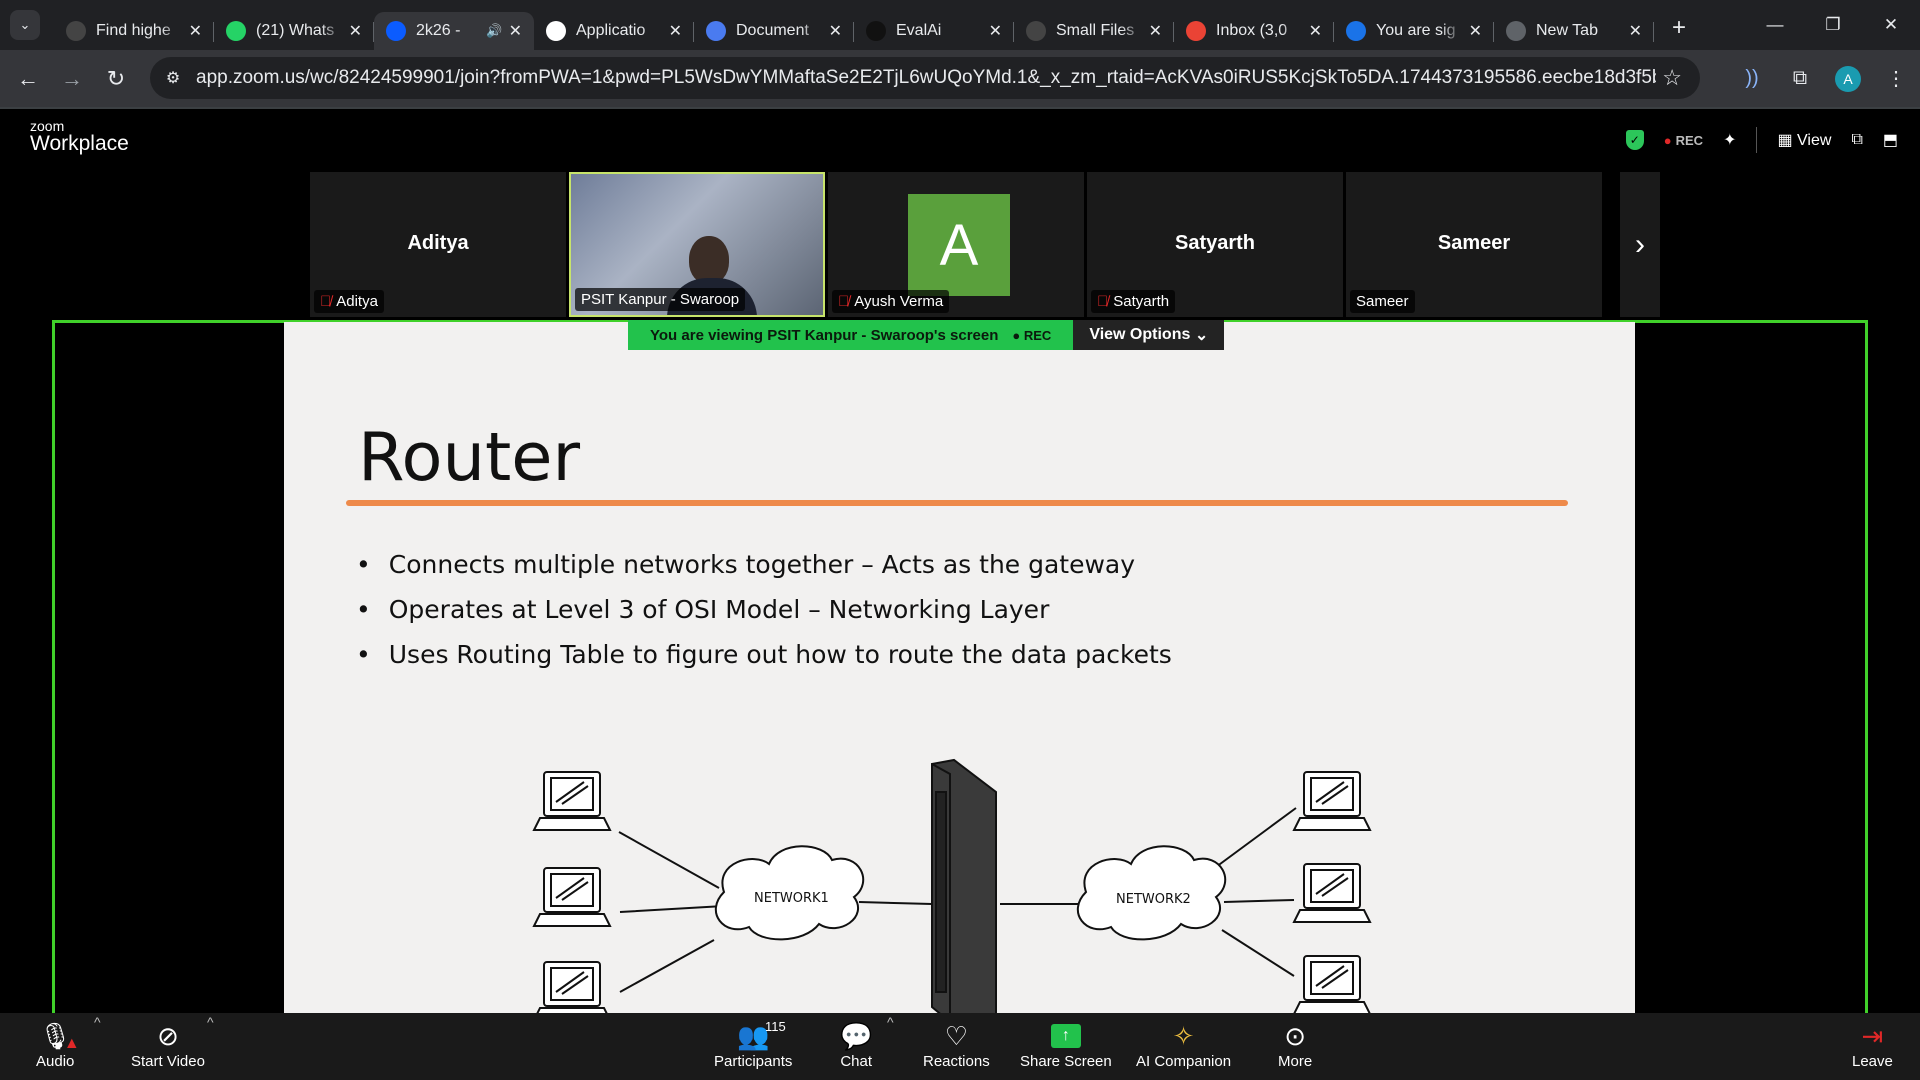  I want to click on network1-label: NETWORK1, so click(791, 898).